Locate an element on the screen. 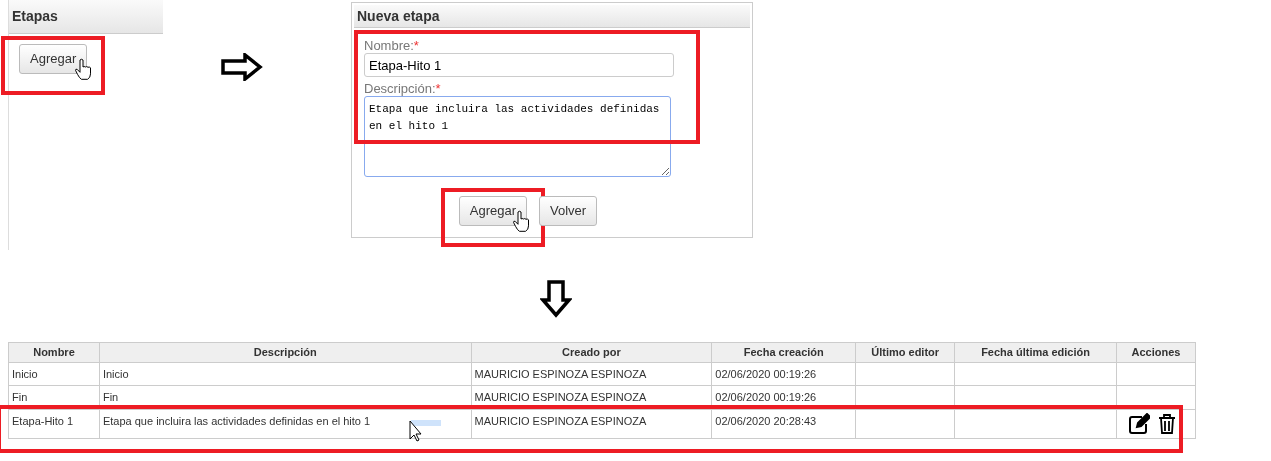  table-cell: Etapa-Hito 1 is located at coordinates (43, 420).